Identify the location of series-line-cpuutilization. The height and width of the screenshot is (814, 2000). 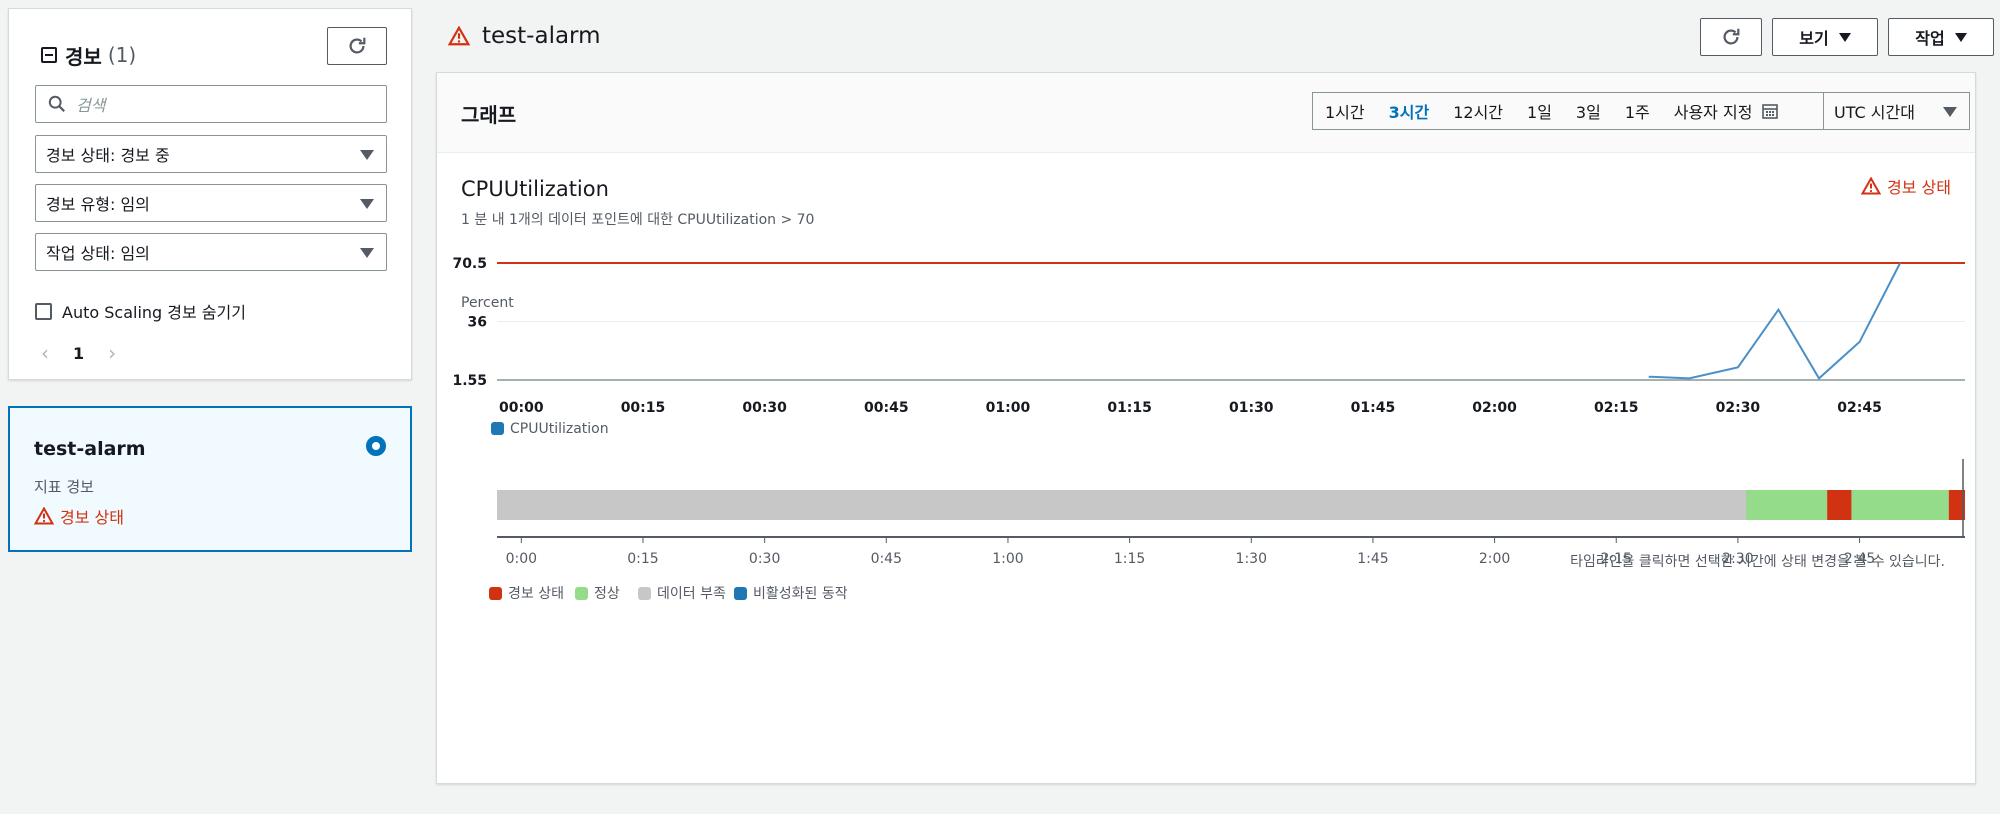
(1775, 321).